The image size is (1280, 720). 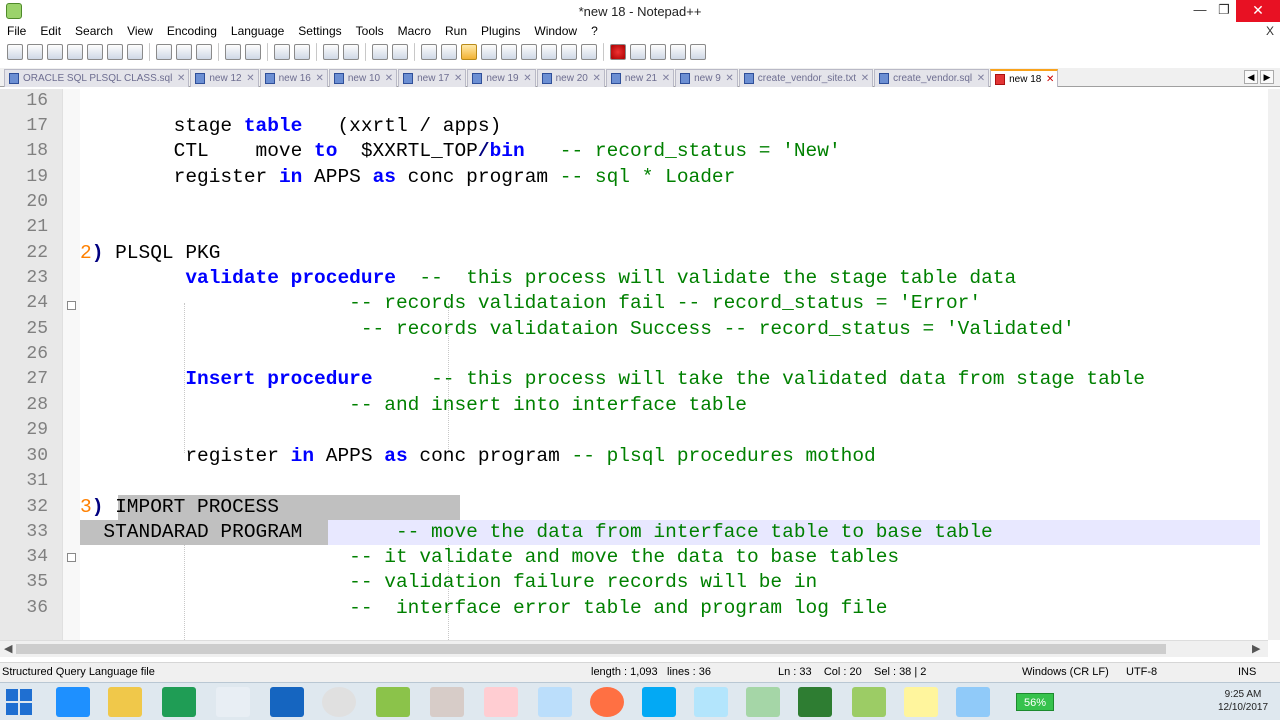 I want to click on new-file-icon, so click(x=15, y=52).